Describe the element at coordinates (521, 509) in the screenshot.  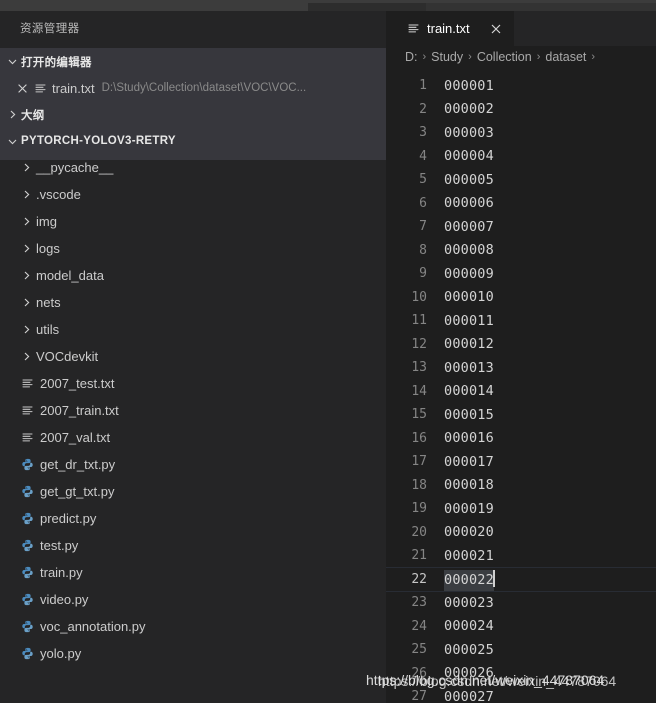
I see `code-line: 19 000019` at that location.